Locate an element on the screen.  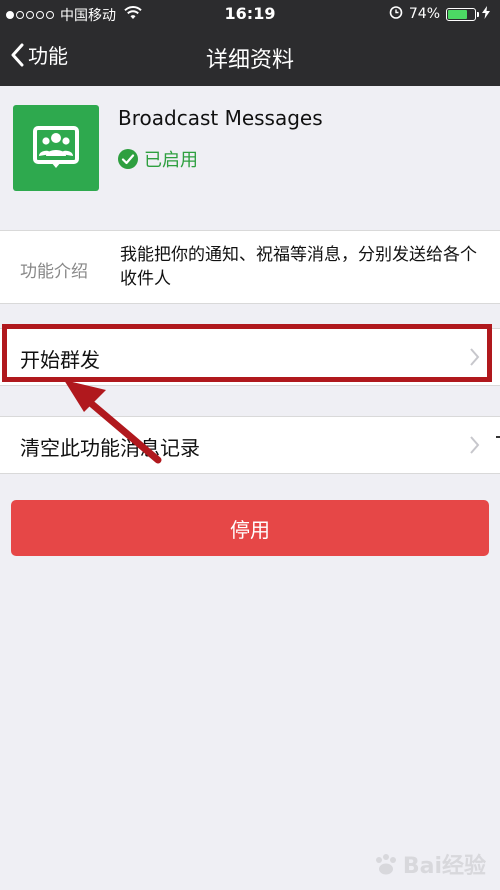
navigation-bar: 功能 详细资料 is located at coordinates (250, 57).